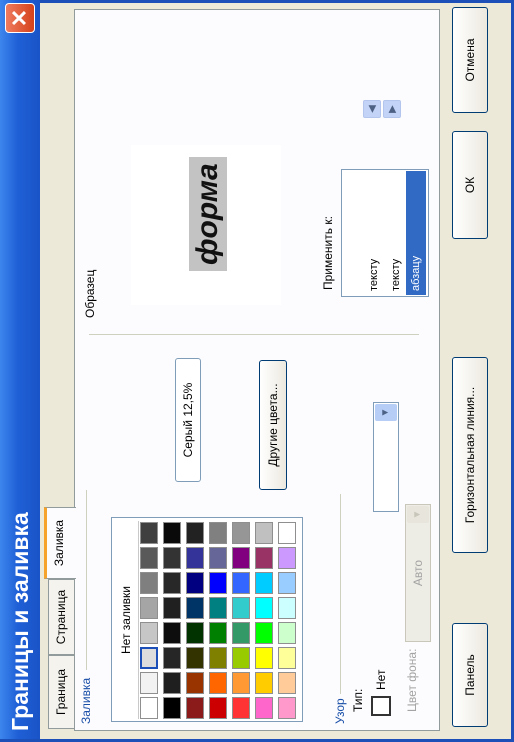  What do you see at coordinates (470, 675) in the screenshot?
I see `toolbar-button: Панель` at bounding box center [470, 675].